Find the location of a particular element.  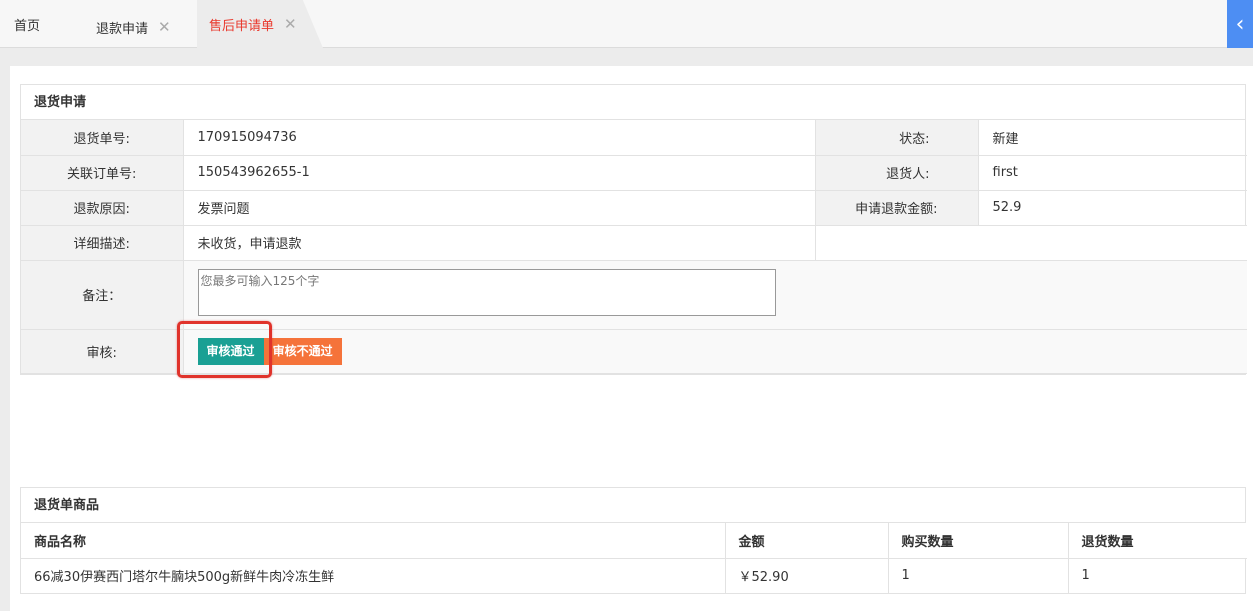

goods-return-qty: 1 is located at coordinates (1157, 575).